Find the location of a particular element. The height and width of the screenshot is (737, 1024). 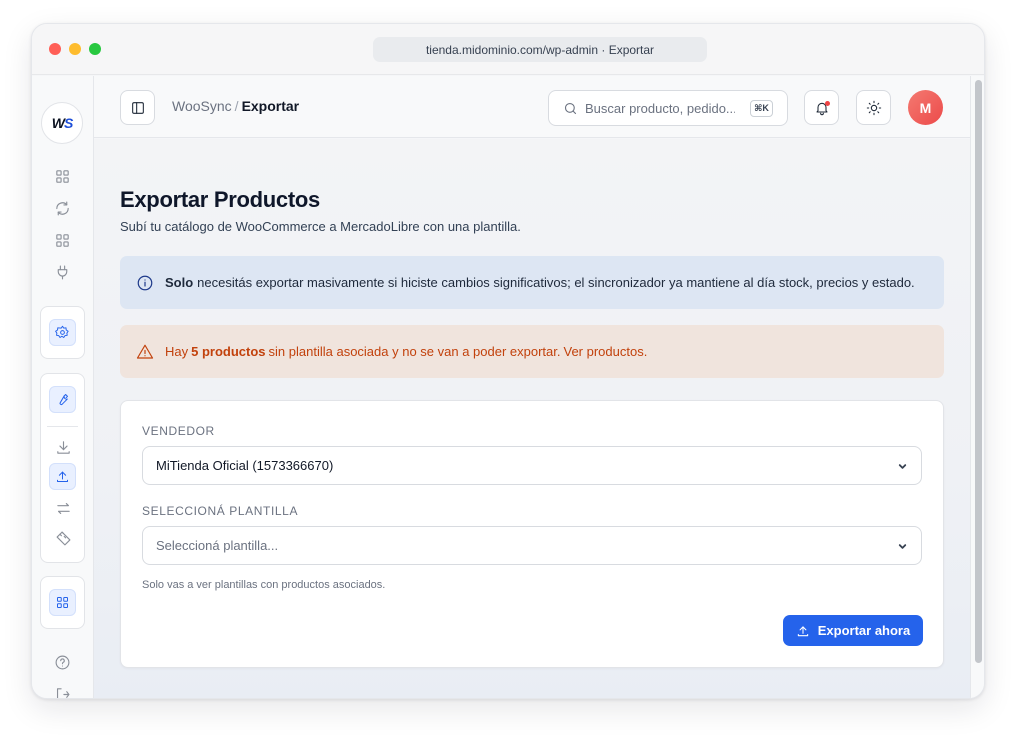

warning-alert-bold: 5 productos is located at coordinates (228, 351).